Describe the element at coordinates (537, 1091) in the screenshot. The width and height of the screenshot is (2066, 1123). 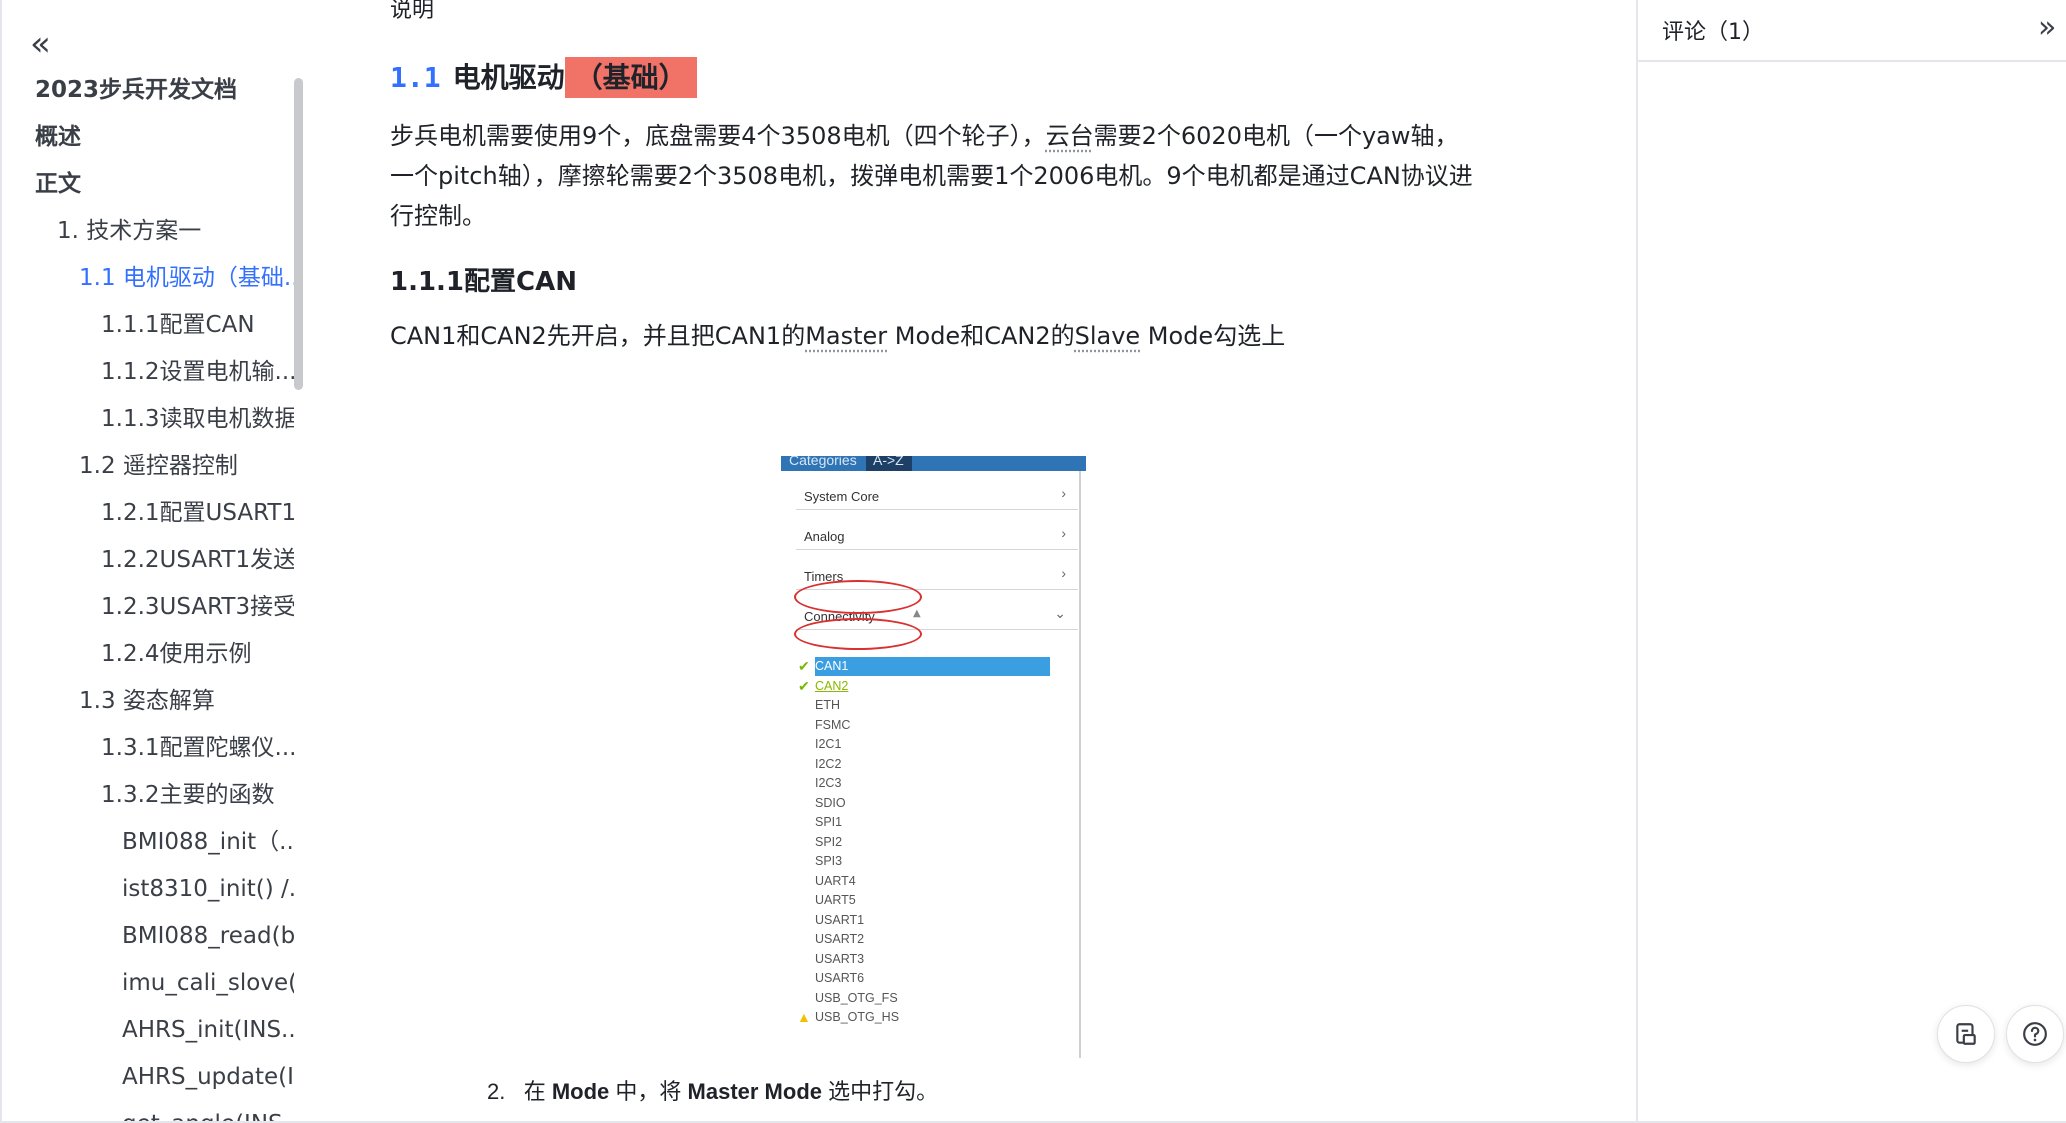
I see `step-text: 在` at that location.